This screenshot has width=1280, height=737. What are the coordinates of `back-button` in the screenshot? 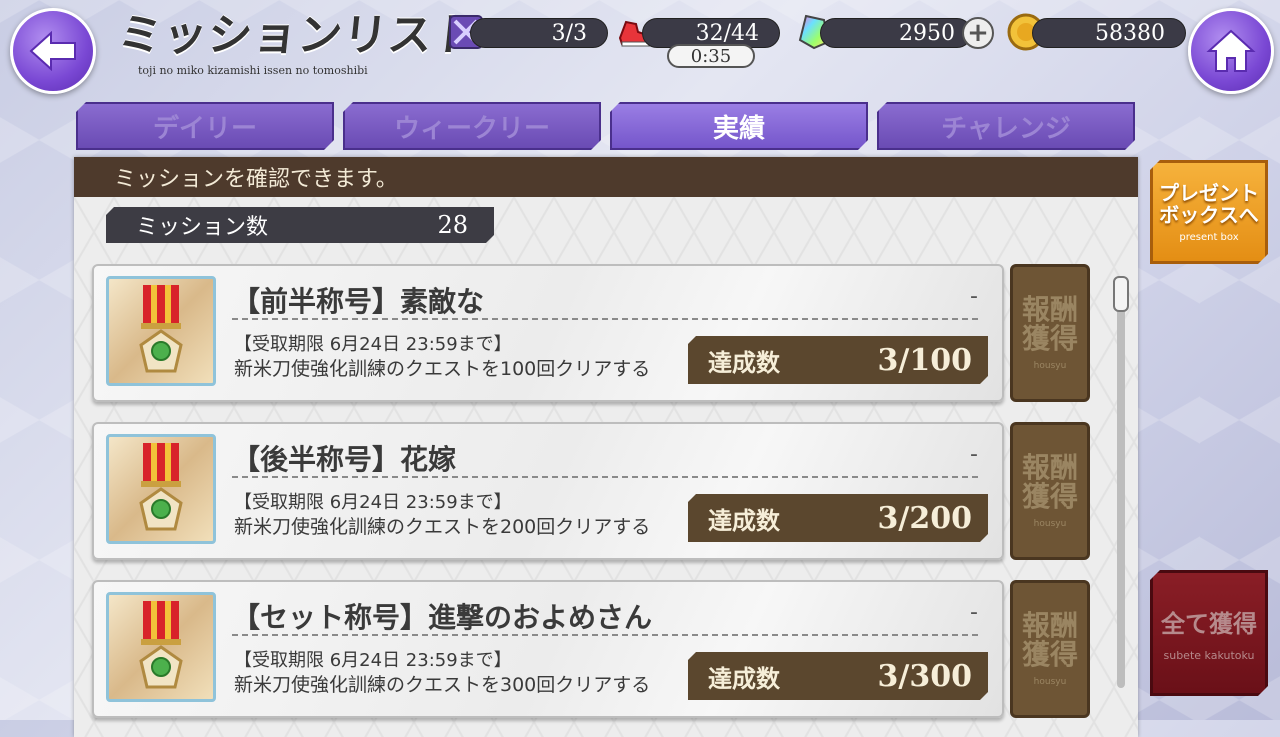 It's located at (53, 51).